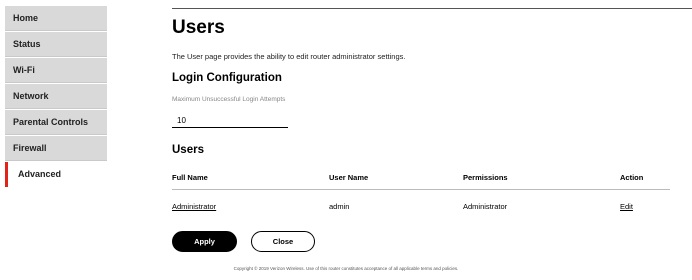  What do you see at coordinates (56, 122) in the screenshot?
I see `sidebar-item-parental-controls: Parental Controls` at bounding box center [56, 122].